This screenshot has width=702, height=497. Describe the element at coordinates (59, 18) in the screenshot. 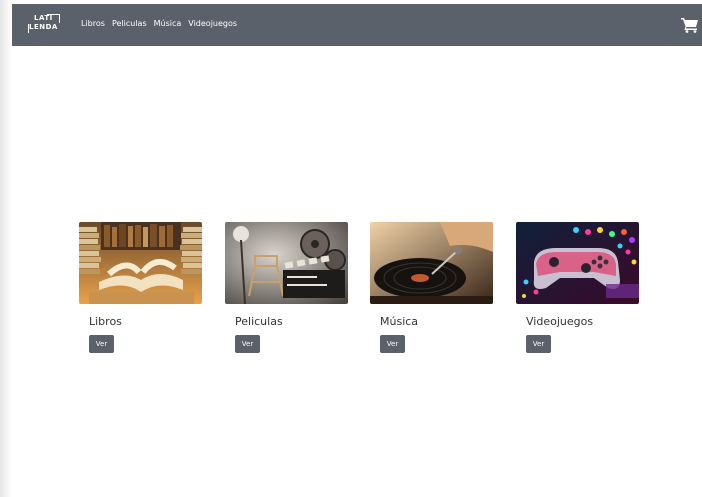

I see `logo-bracket-right` at that location.